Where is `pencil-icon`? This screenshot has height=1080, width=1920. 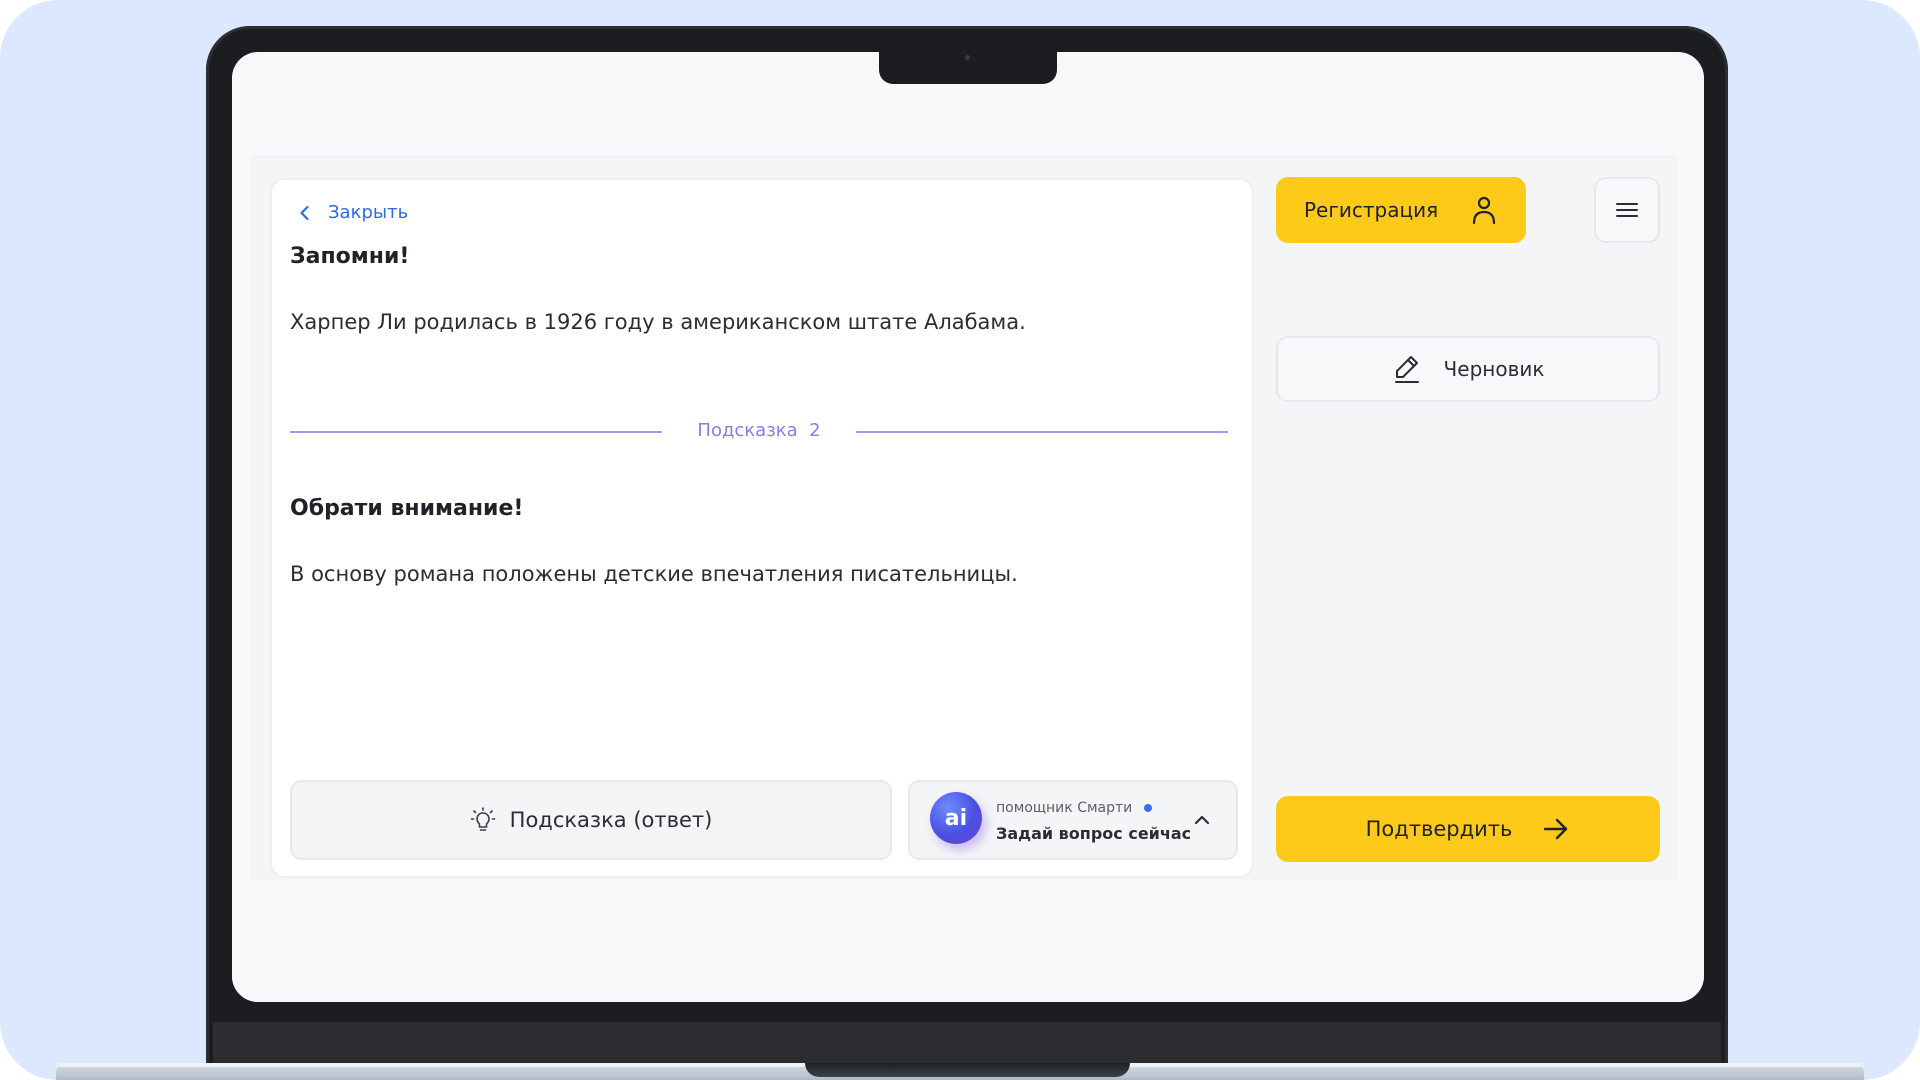 pencil-icon is located at coordinates (1406, 369).